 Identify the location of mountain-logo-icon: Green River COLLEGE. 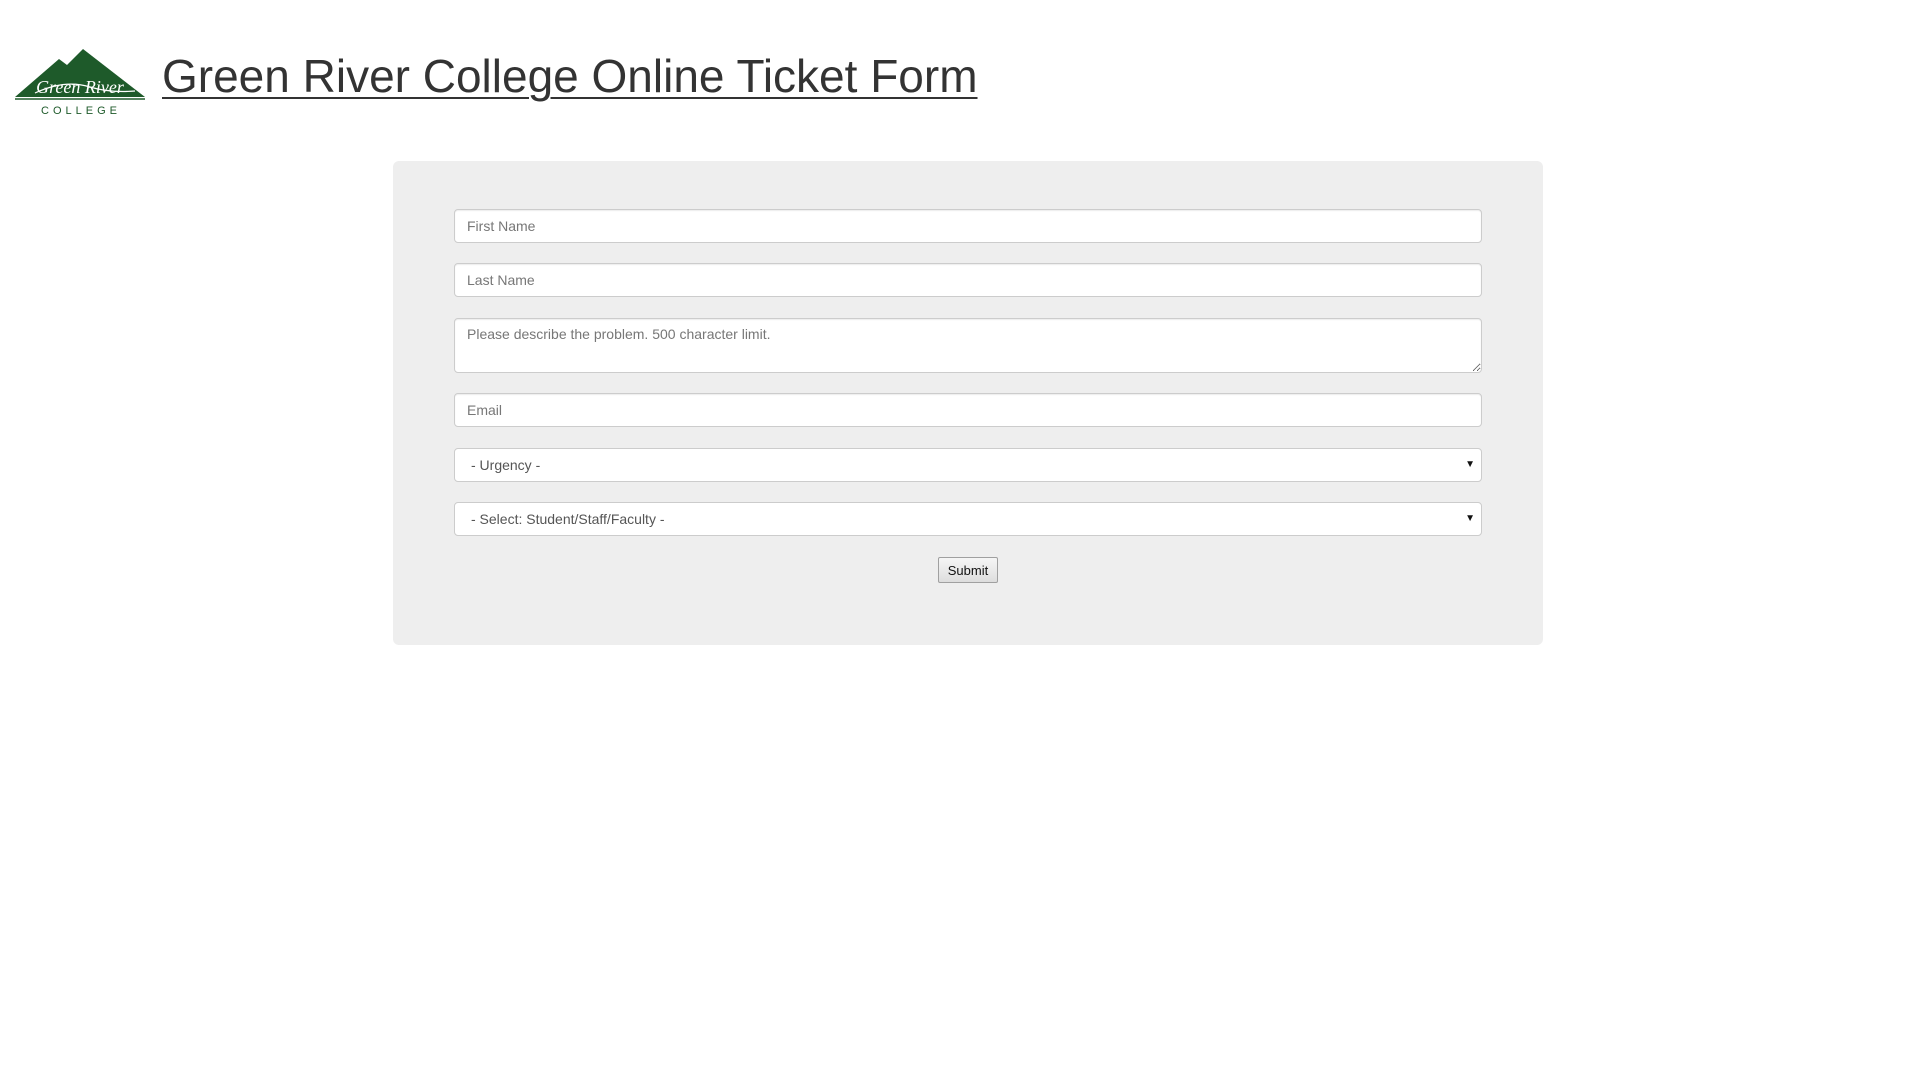
(80, 83).